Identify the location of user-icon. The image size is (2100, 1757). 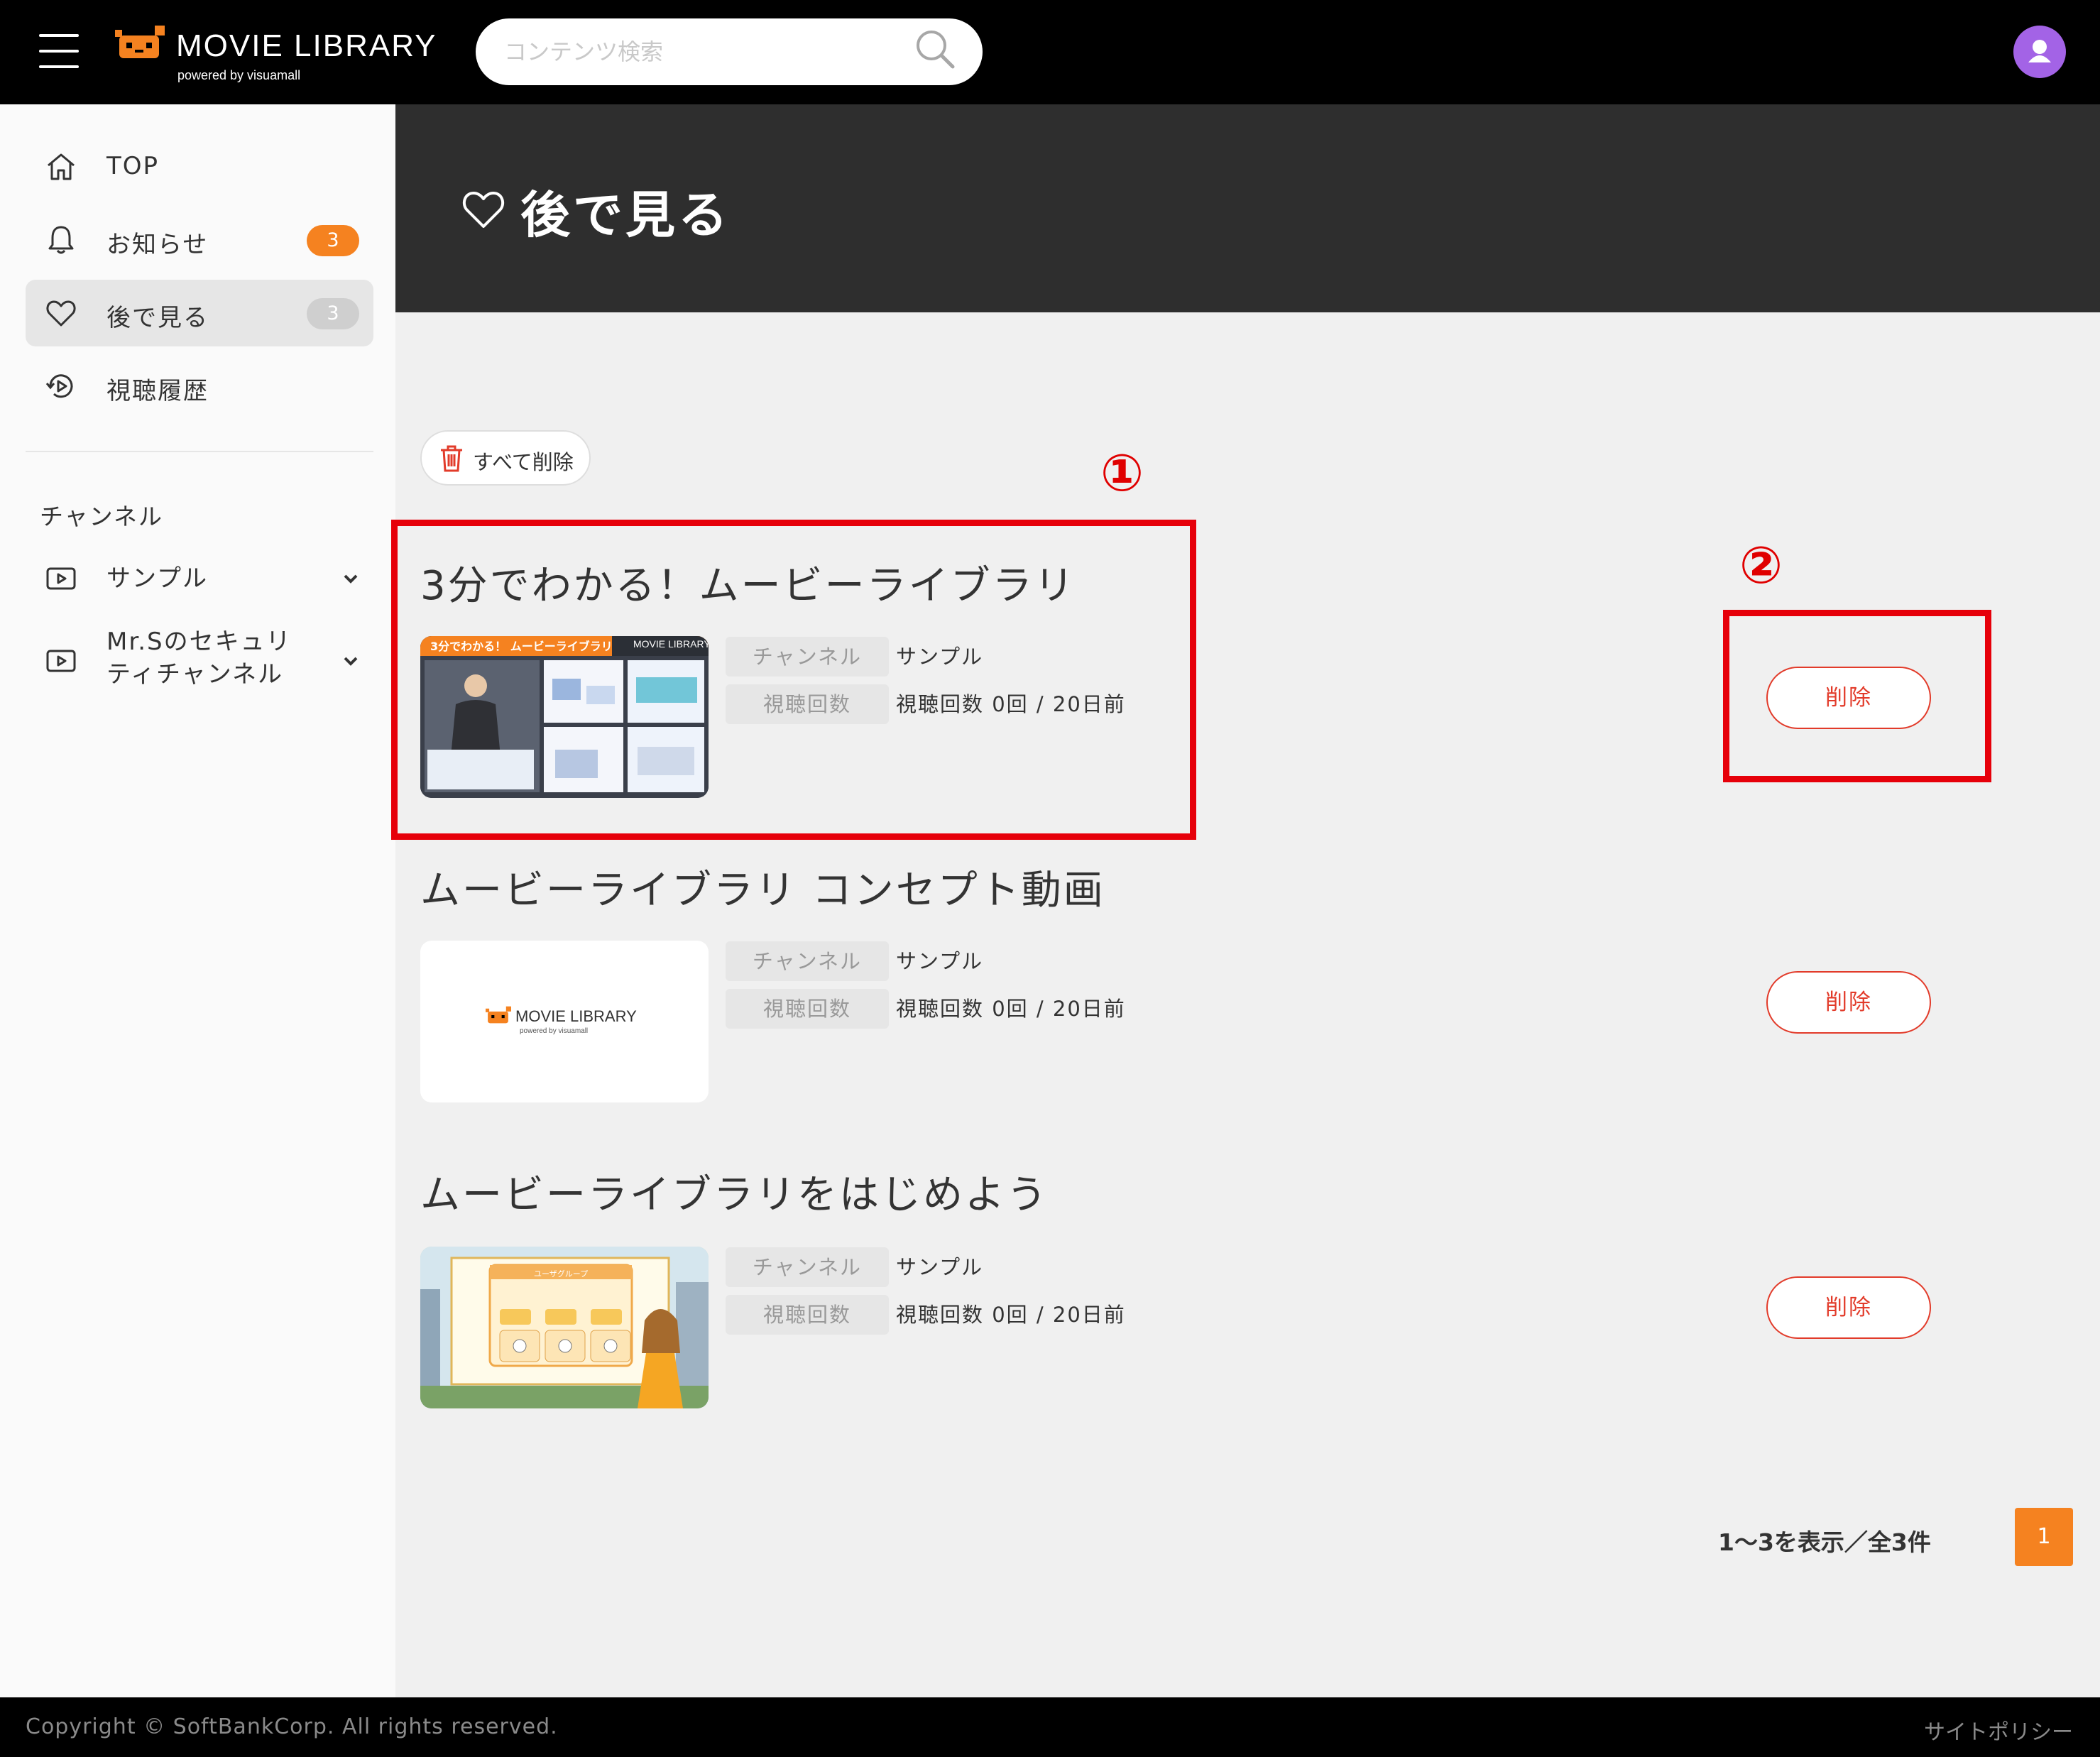
(2039, 51).